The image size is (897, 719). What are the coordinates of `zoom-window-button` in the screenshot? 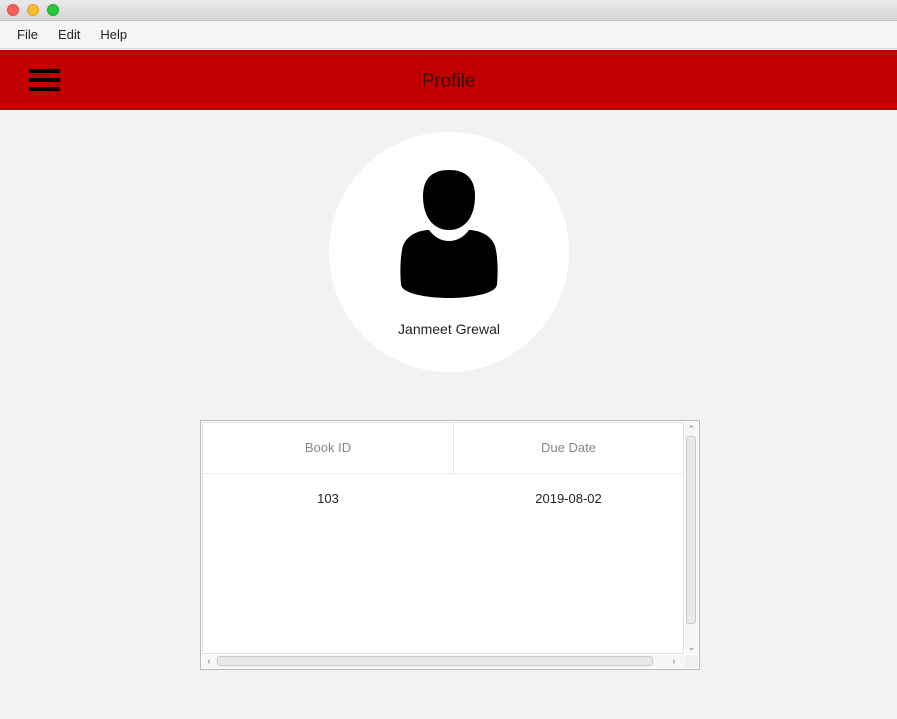 It's located at (53, 10).